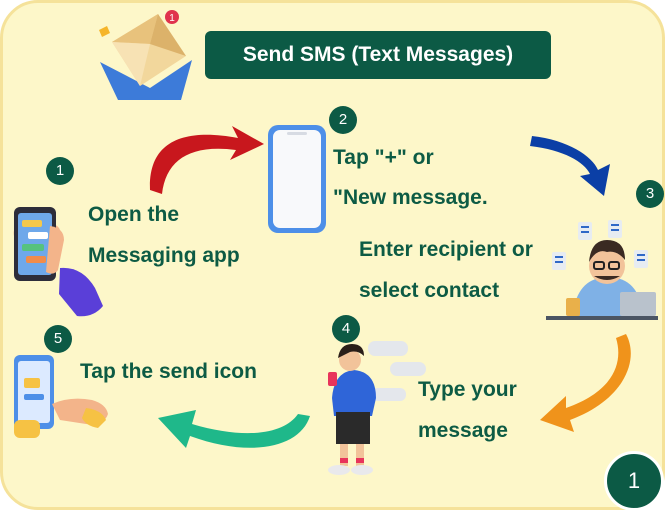  Describe the element at coordinates (134, 214) in the screenshot. I see `step-1-line-1: Open the` at that location.